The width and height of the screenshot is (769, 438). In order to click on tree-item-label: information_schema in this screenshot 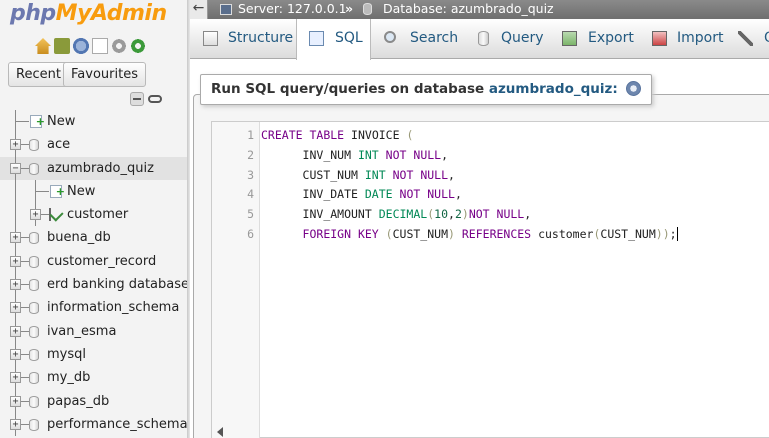, I will do `click(113, 308)`.